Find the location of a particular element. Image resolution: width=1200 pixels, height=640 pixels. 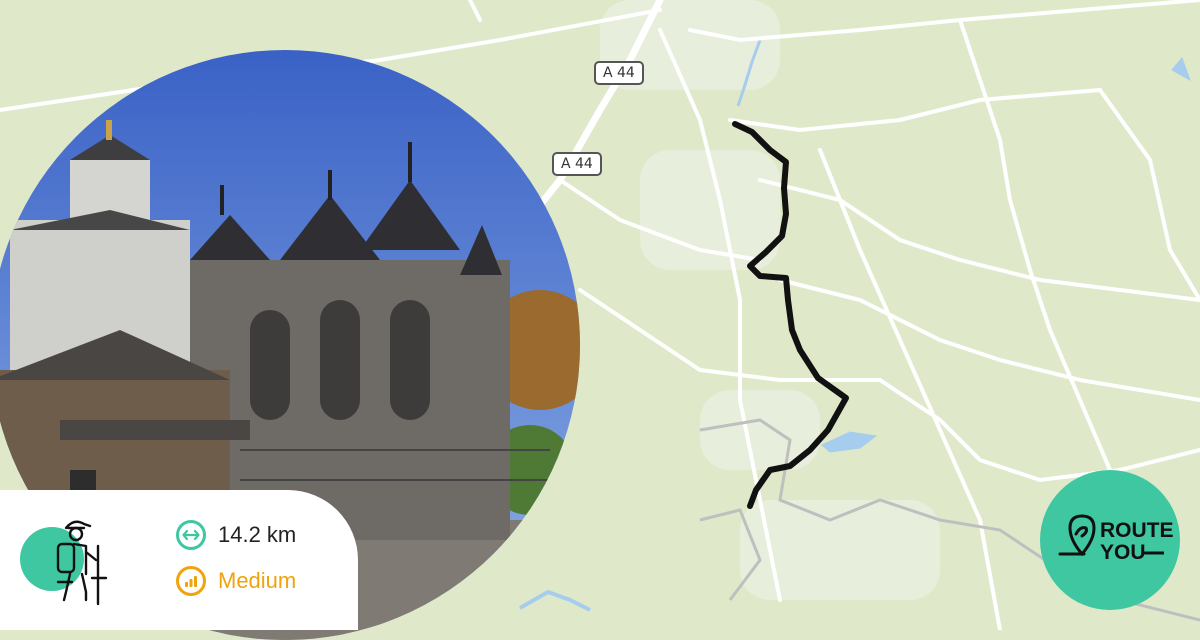

road-label-a44-south: A 44 is located at coordinates (577, 164).